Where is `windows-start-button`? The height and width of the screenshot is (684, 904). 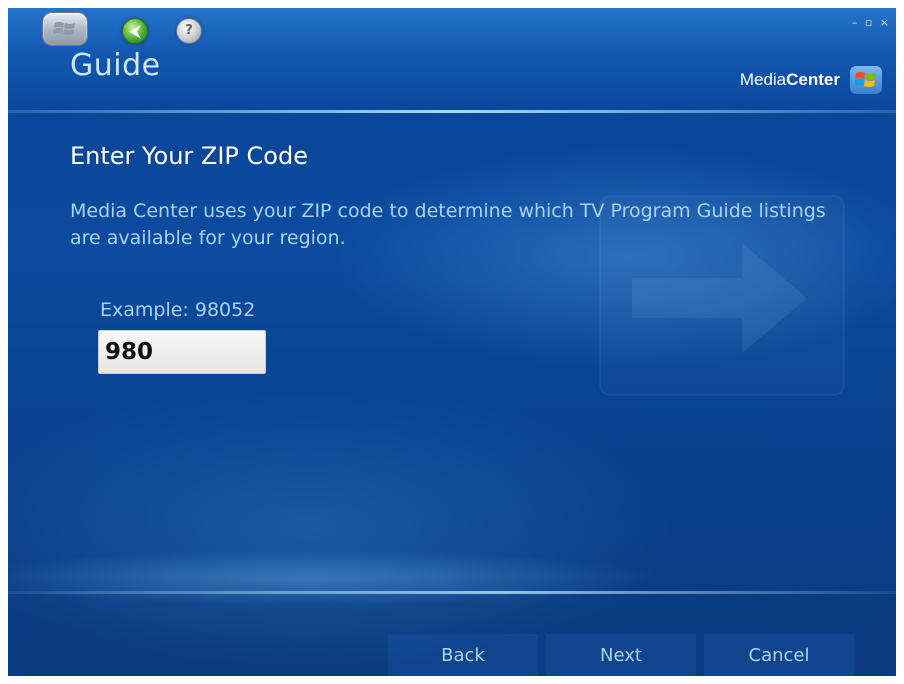
windows-start-button is located at coordinates (65, 29).